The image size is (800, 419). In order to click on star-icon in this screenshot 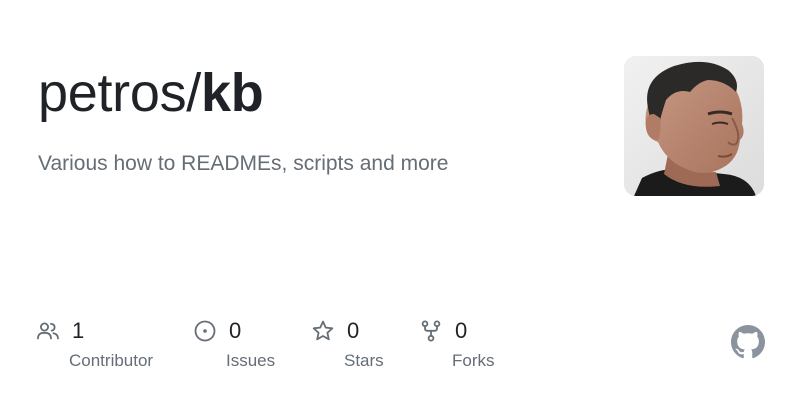, I will do `click(323, 331)`.